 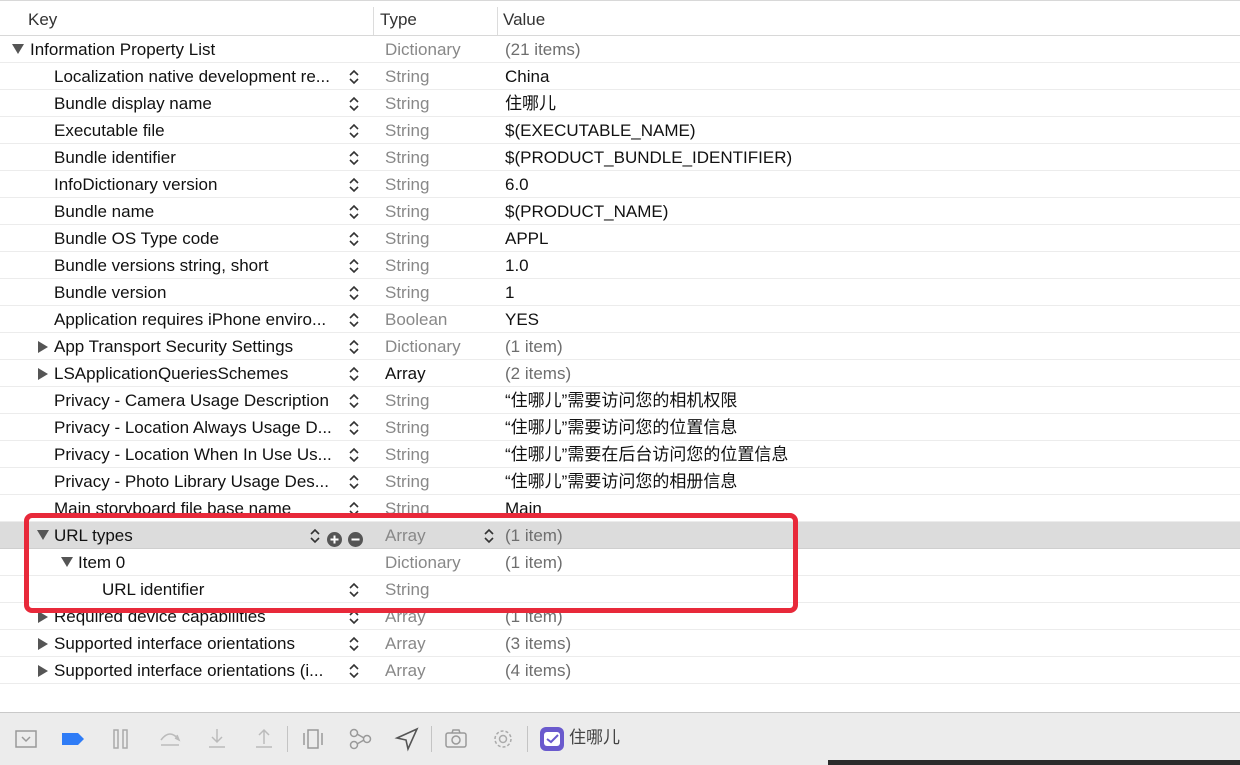 What do you see at coordinates (497, 21) in the screenshot?
I see `column-divider` at bounding box center [497, 21].